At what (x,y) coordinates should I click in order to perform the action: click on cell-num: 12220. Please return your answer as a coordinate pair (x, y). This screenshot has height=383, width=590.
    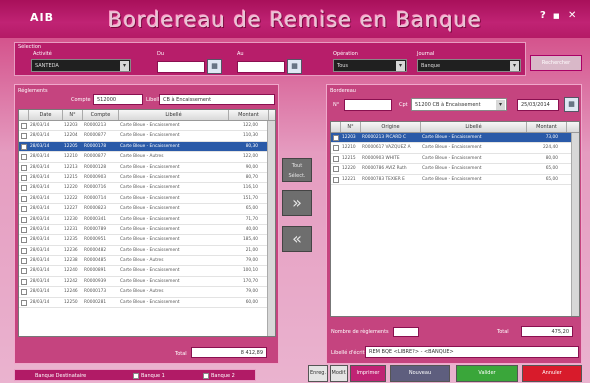
    Looking at the image, I should click on (71, 188).